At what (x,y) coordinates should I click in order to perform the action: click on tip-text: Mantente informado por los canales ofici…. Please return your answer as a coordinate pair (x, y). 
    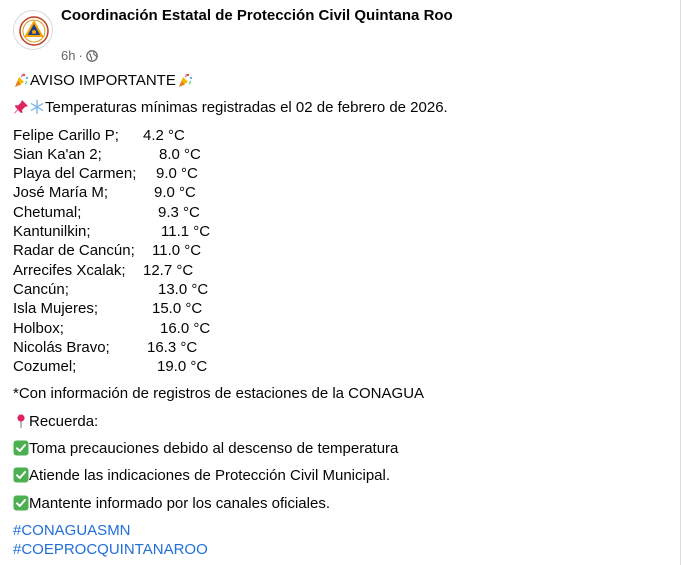
    Looking at the image, I should click on (179, 503).